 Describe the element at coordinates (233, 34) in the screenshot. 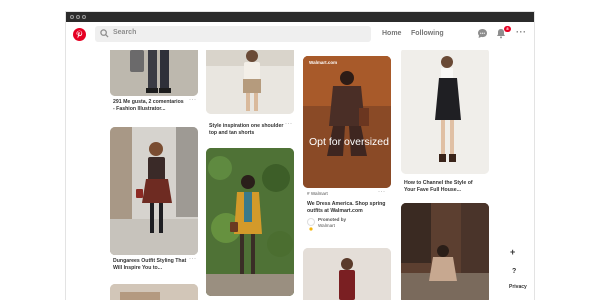

I see `search-input: Search` at that location.